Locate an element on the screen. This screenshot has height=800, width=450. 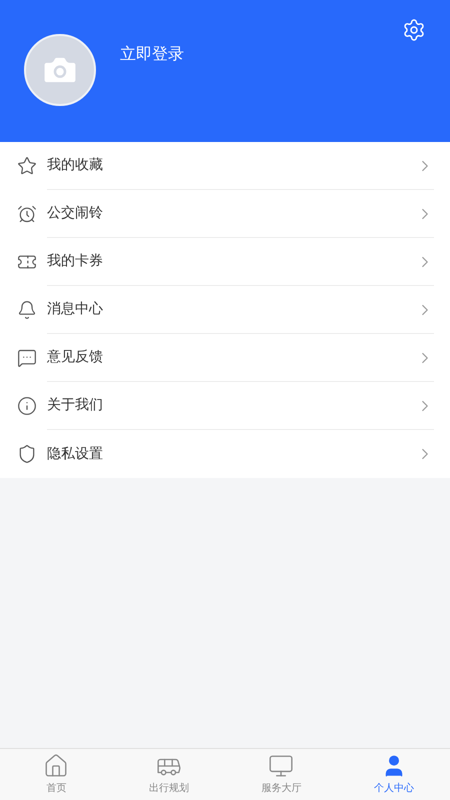
menu-item: 公交闹铃 is located at coordinates (225, 214).